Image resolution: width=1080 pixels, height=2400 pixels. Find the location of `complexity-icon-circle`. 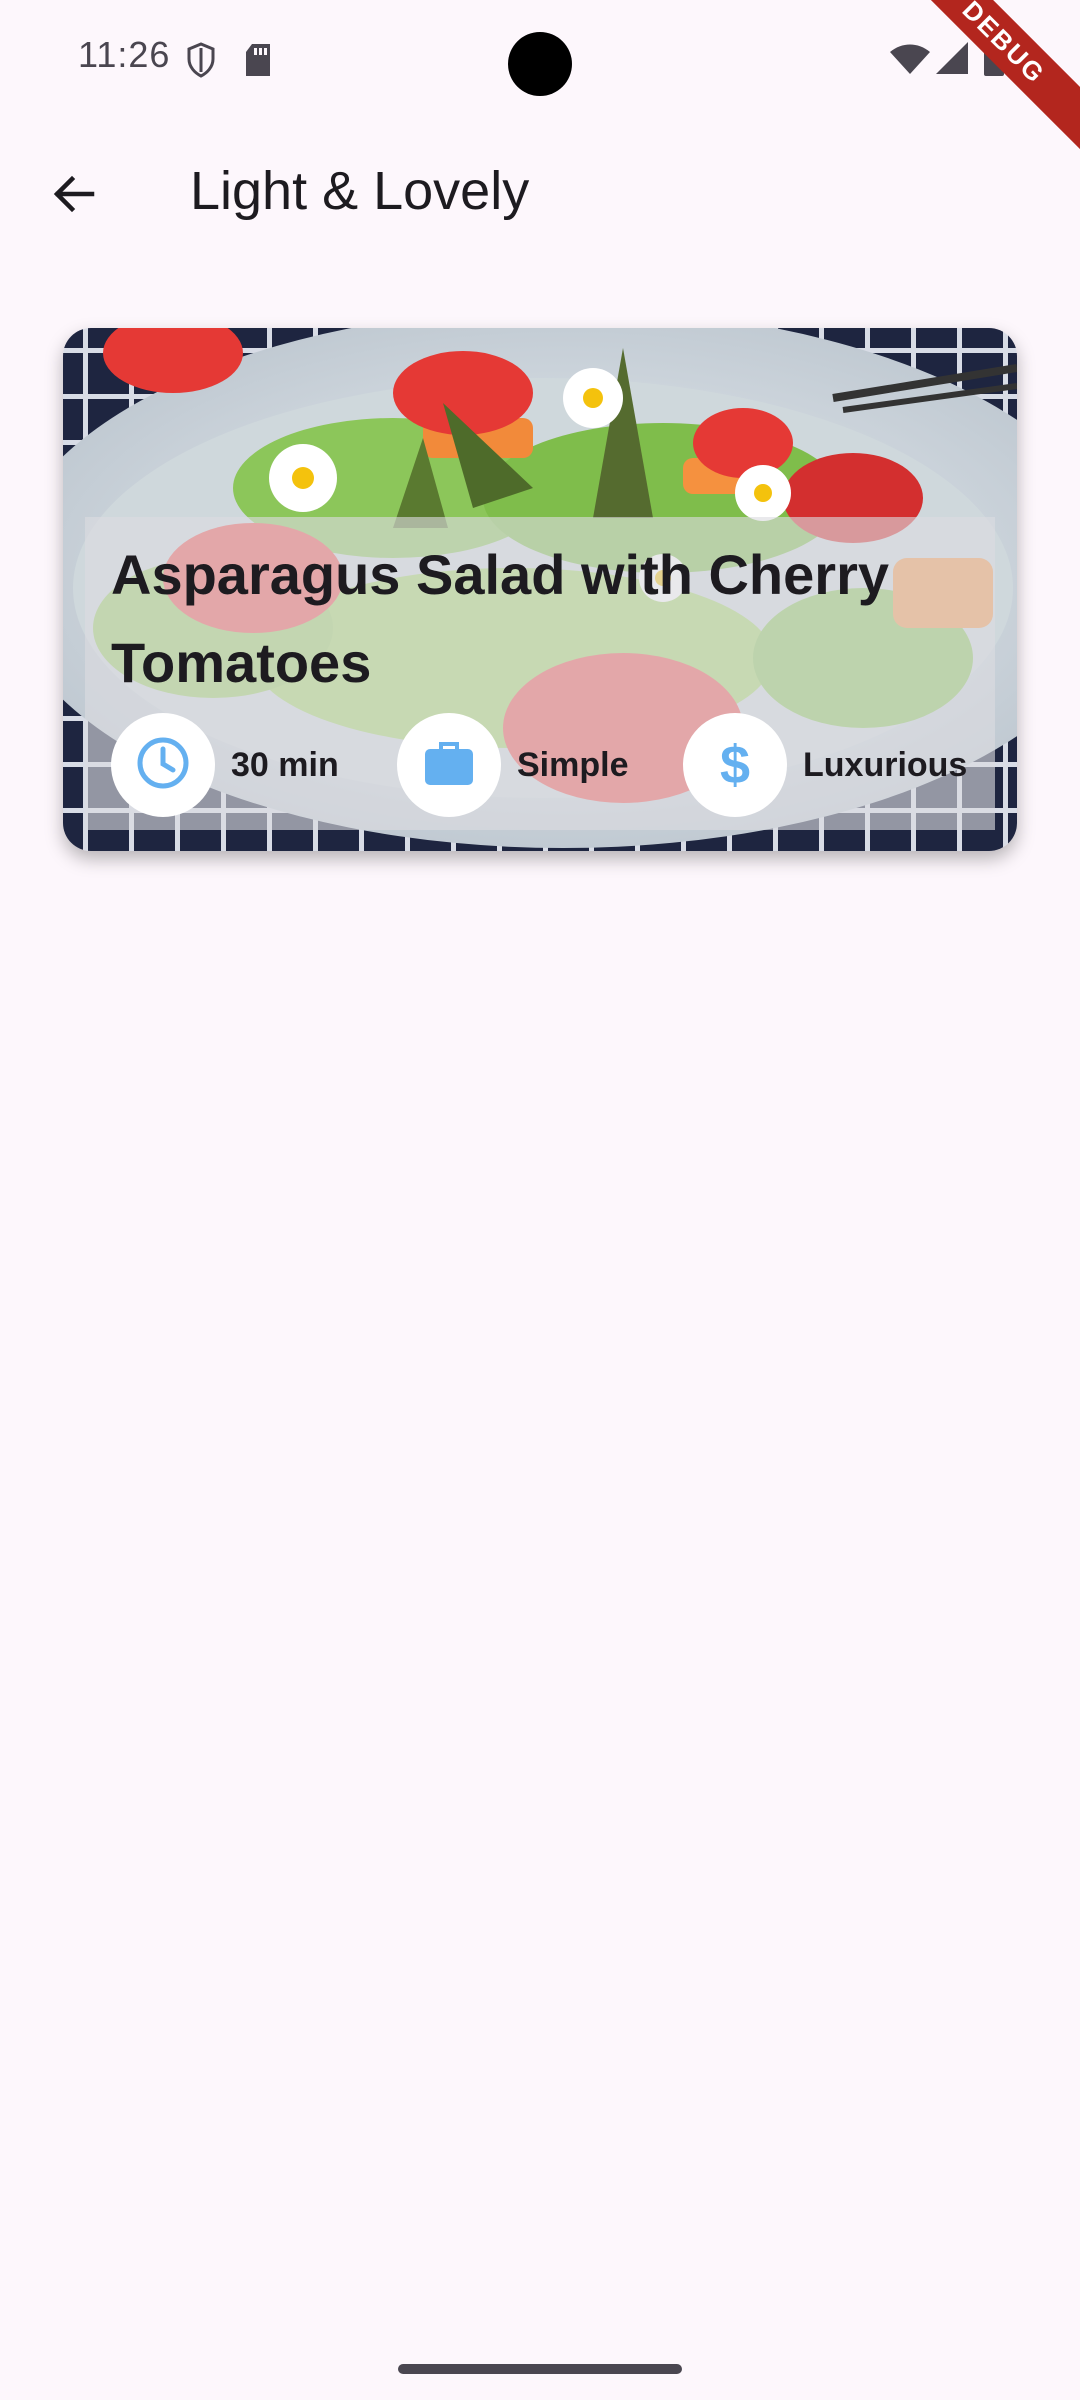

complexity-icon-circle is located at coordinates (449, 765).